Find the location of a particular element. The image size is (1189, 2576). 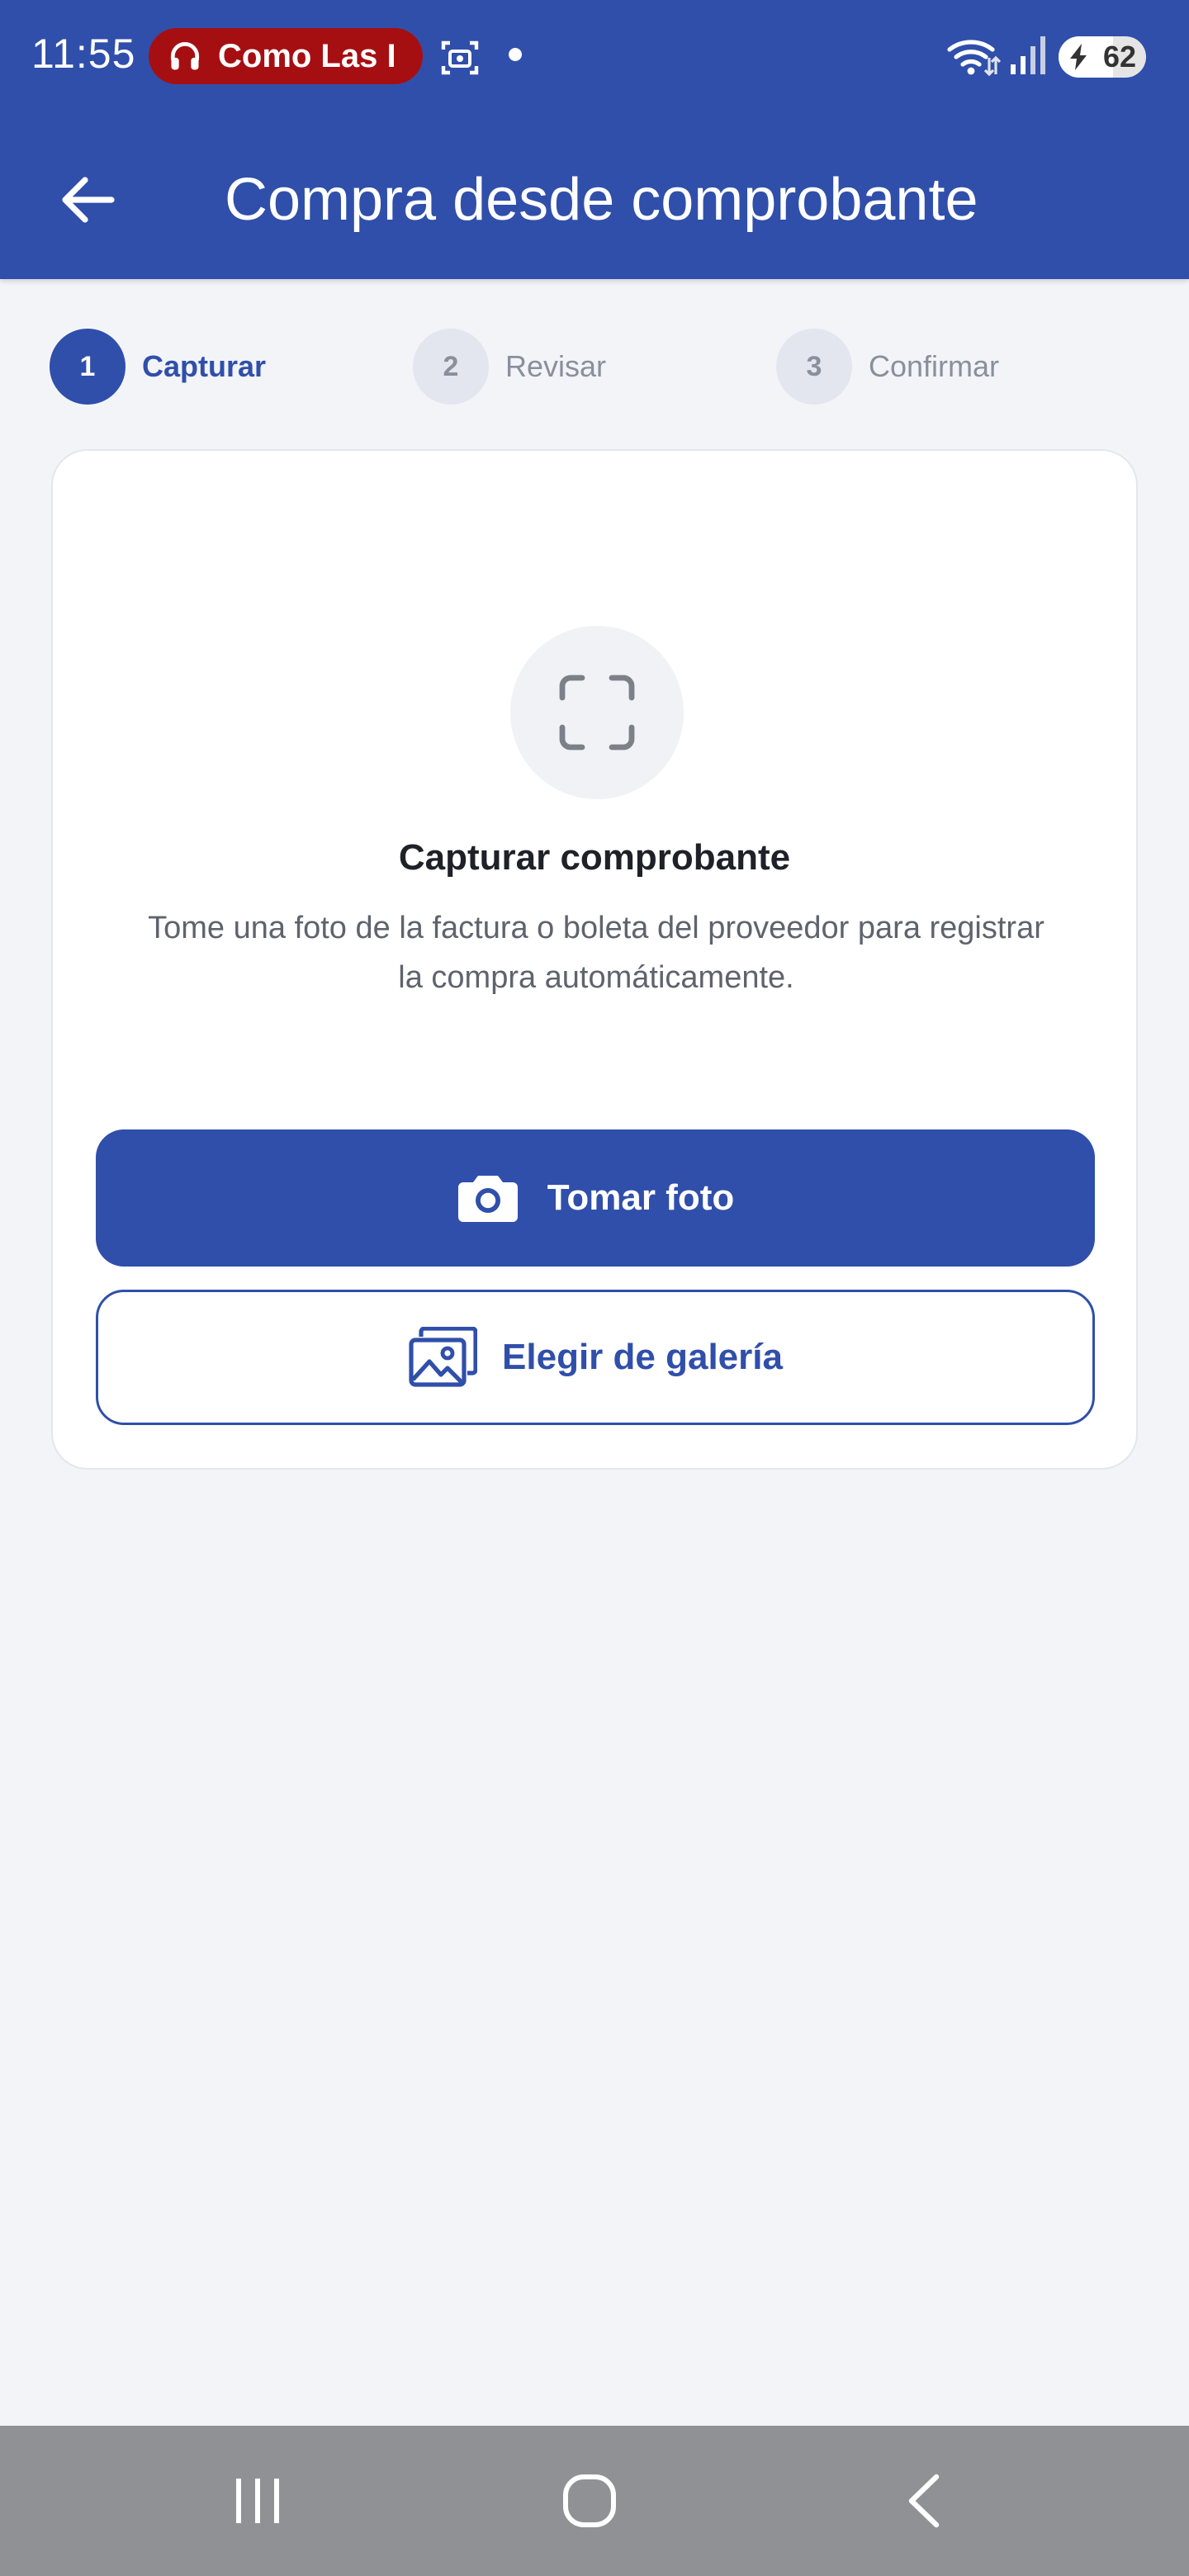

scan-frame-icon is located at coordinates (597, 713).